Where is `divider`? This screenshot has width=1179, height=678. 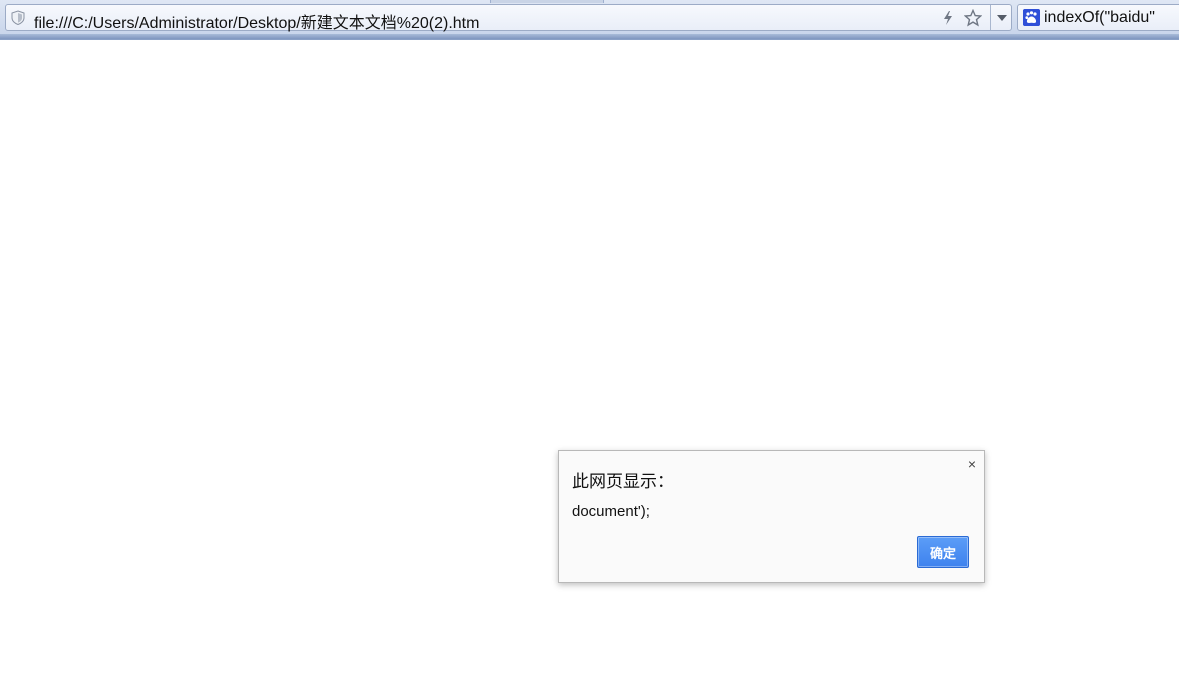
divider is located at coordinates (990, 17).